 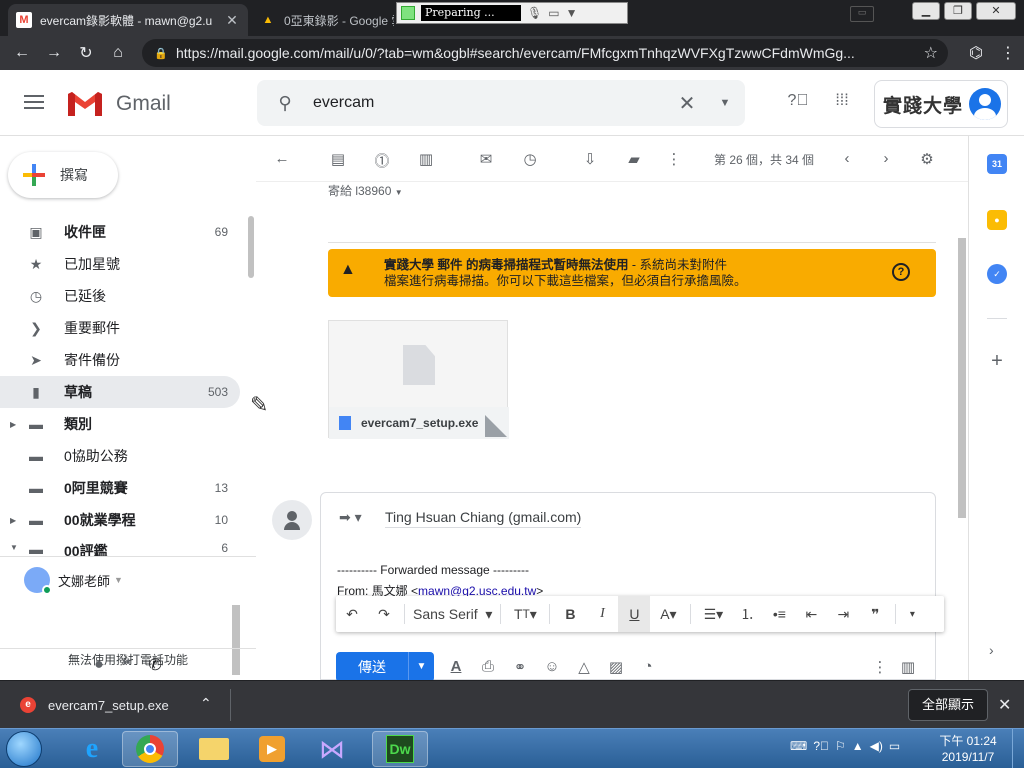 What do you see at coordinates (997, 274) in the screenshot?
I see `tasks-icon: ✓` at bounding box center [997, 274].